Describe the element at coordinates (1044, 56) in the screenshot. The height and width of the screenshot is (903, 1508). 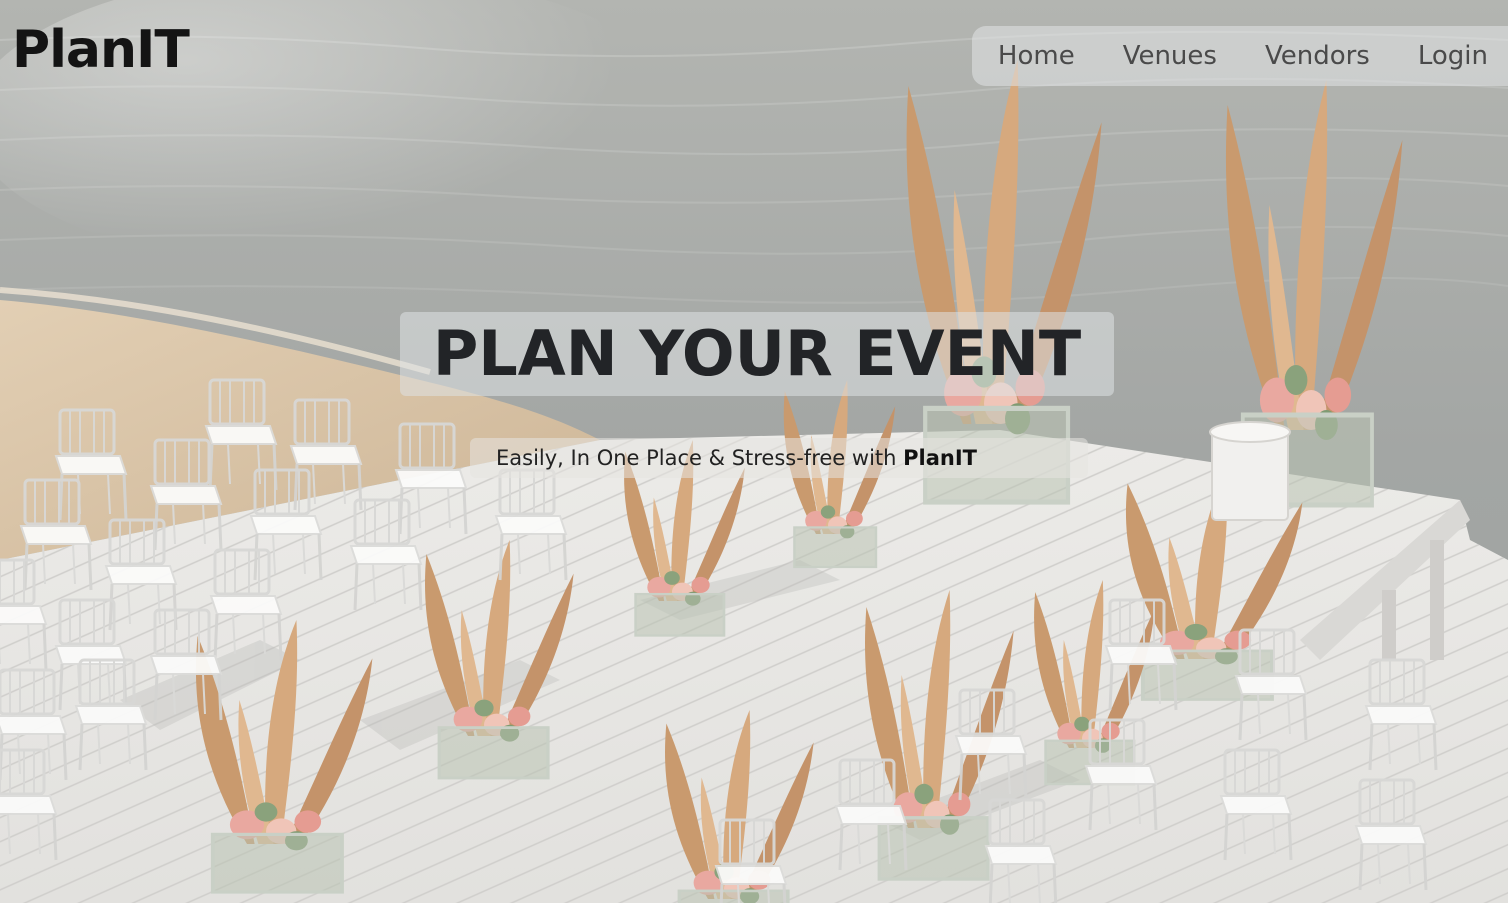
I see `nav-home-link: Home` at that location.